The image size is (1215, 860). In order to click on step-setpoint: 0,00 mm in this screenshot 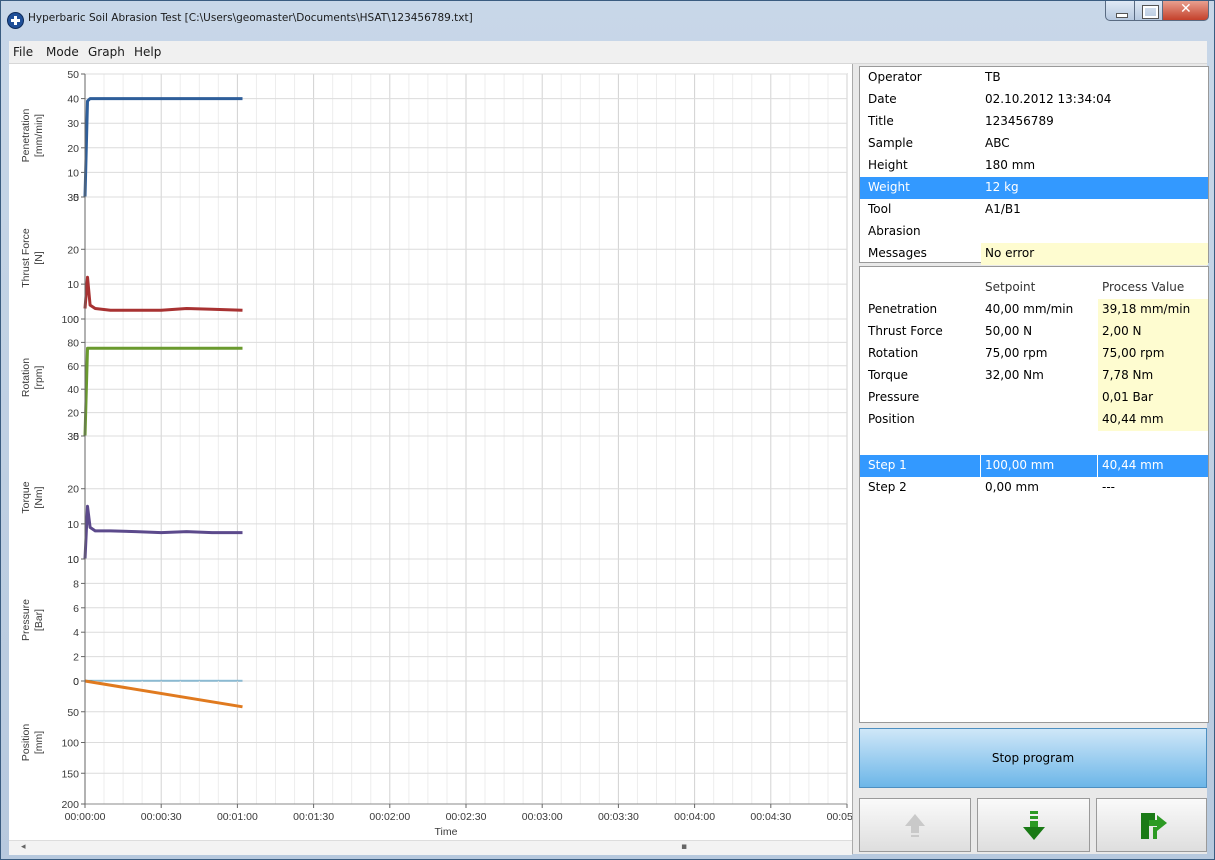, I will do `click(1012, 487)`.